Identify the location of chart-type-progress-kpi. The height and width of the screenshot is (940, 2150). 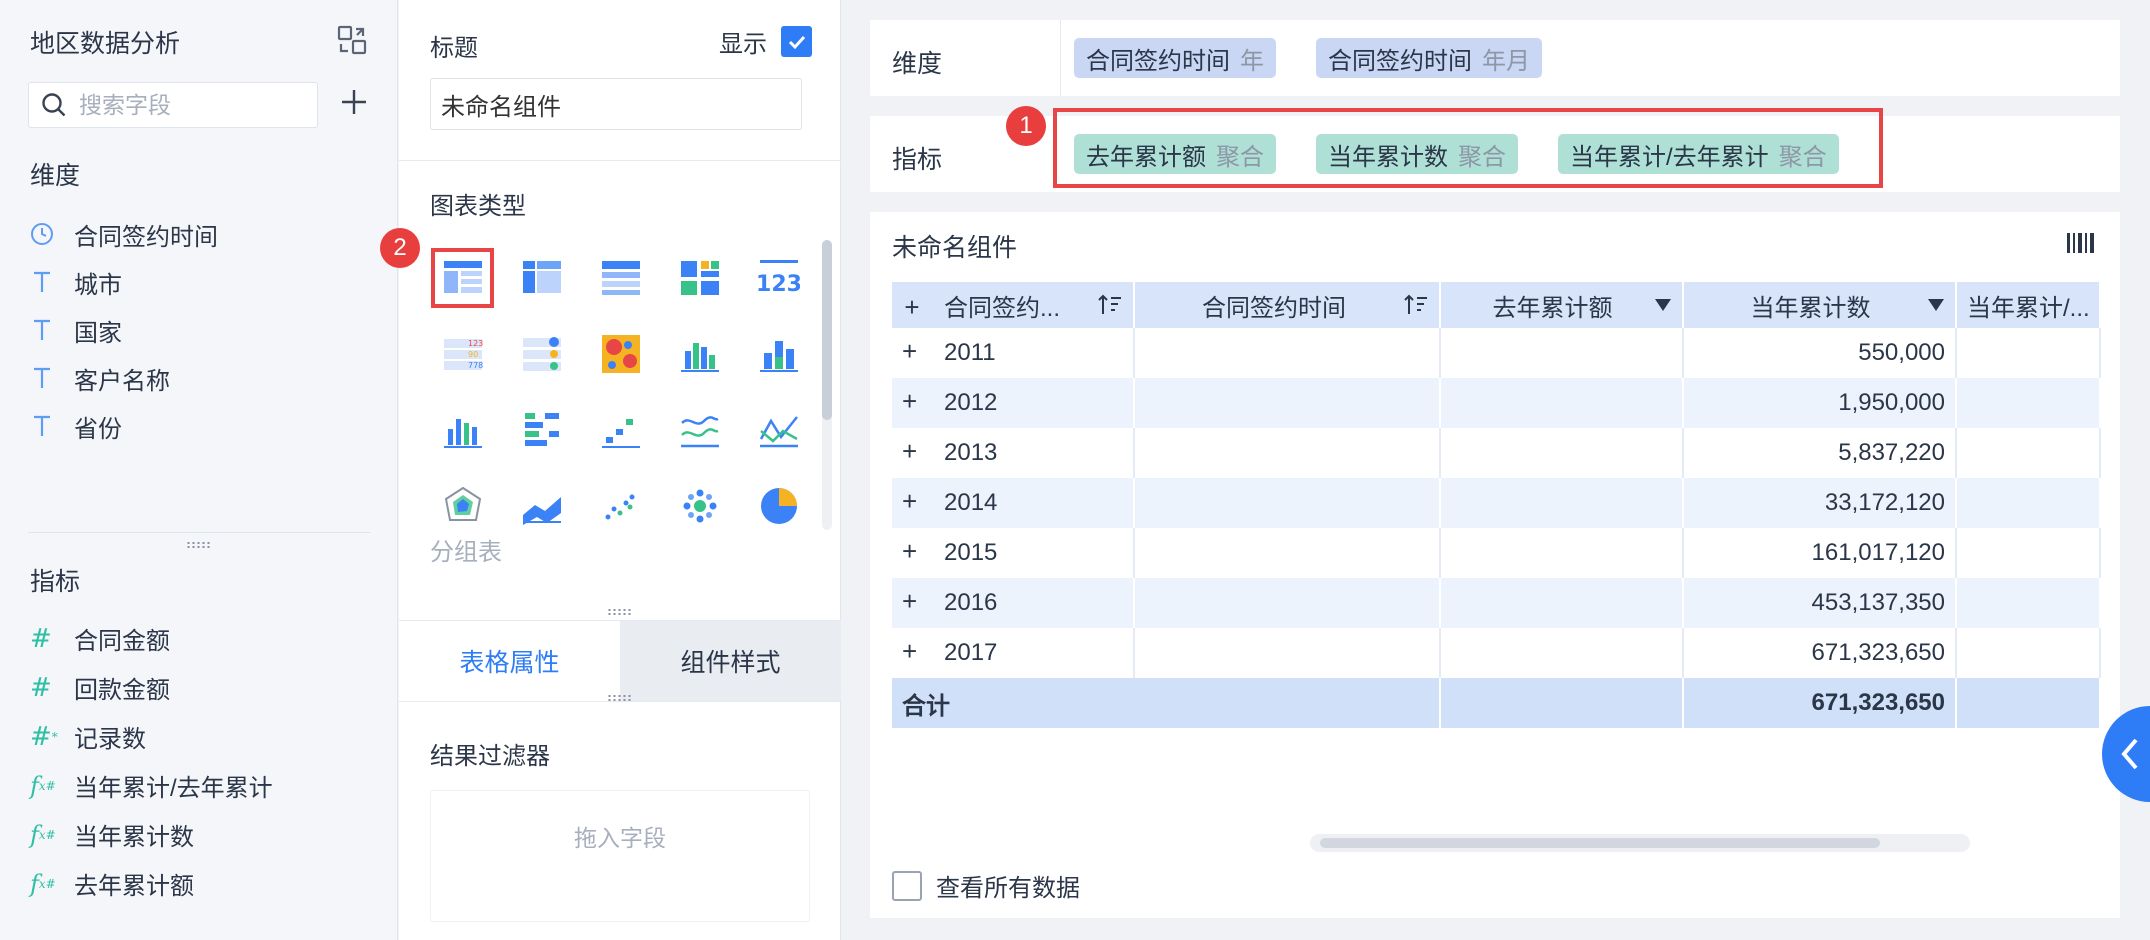
(541, 354).